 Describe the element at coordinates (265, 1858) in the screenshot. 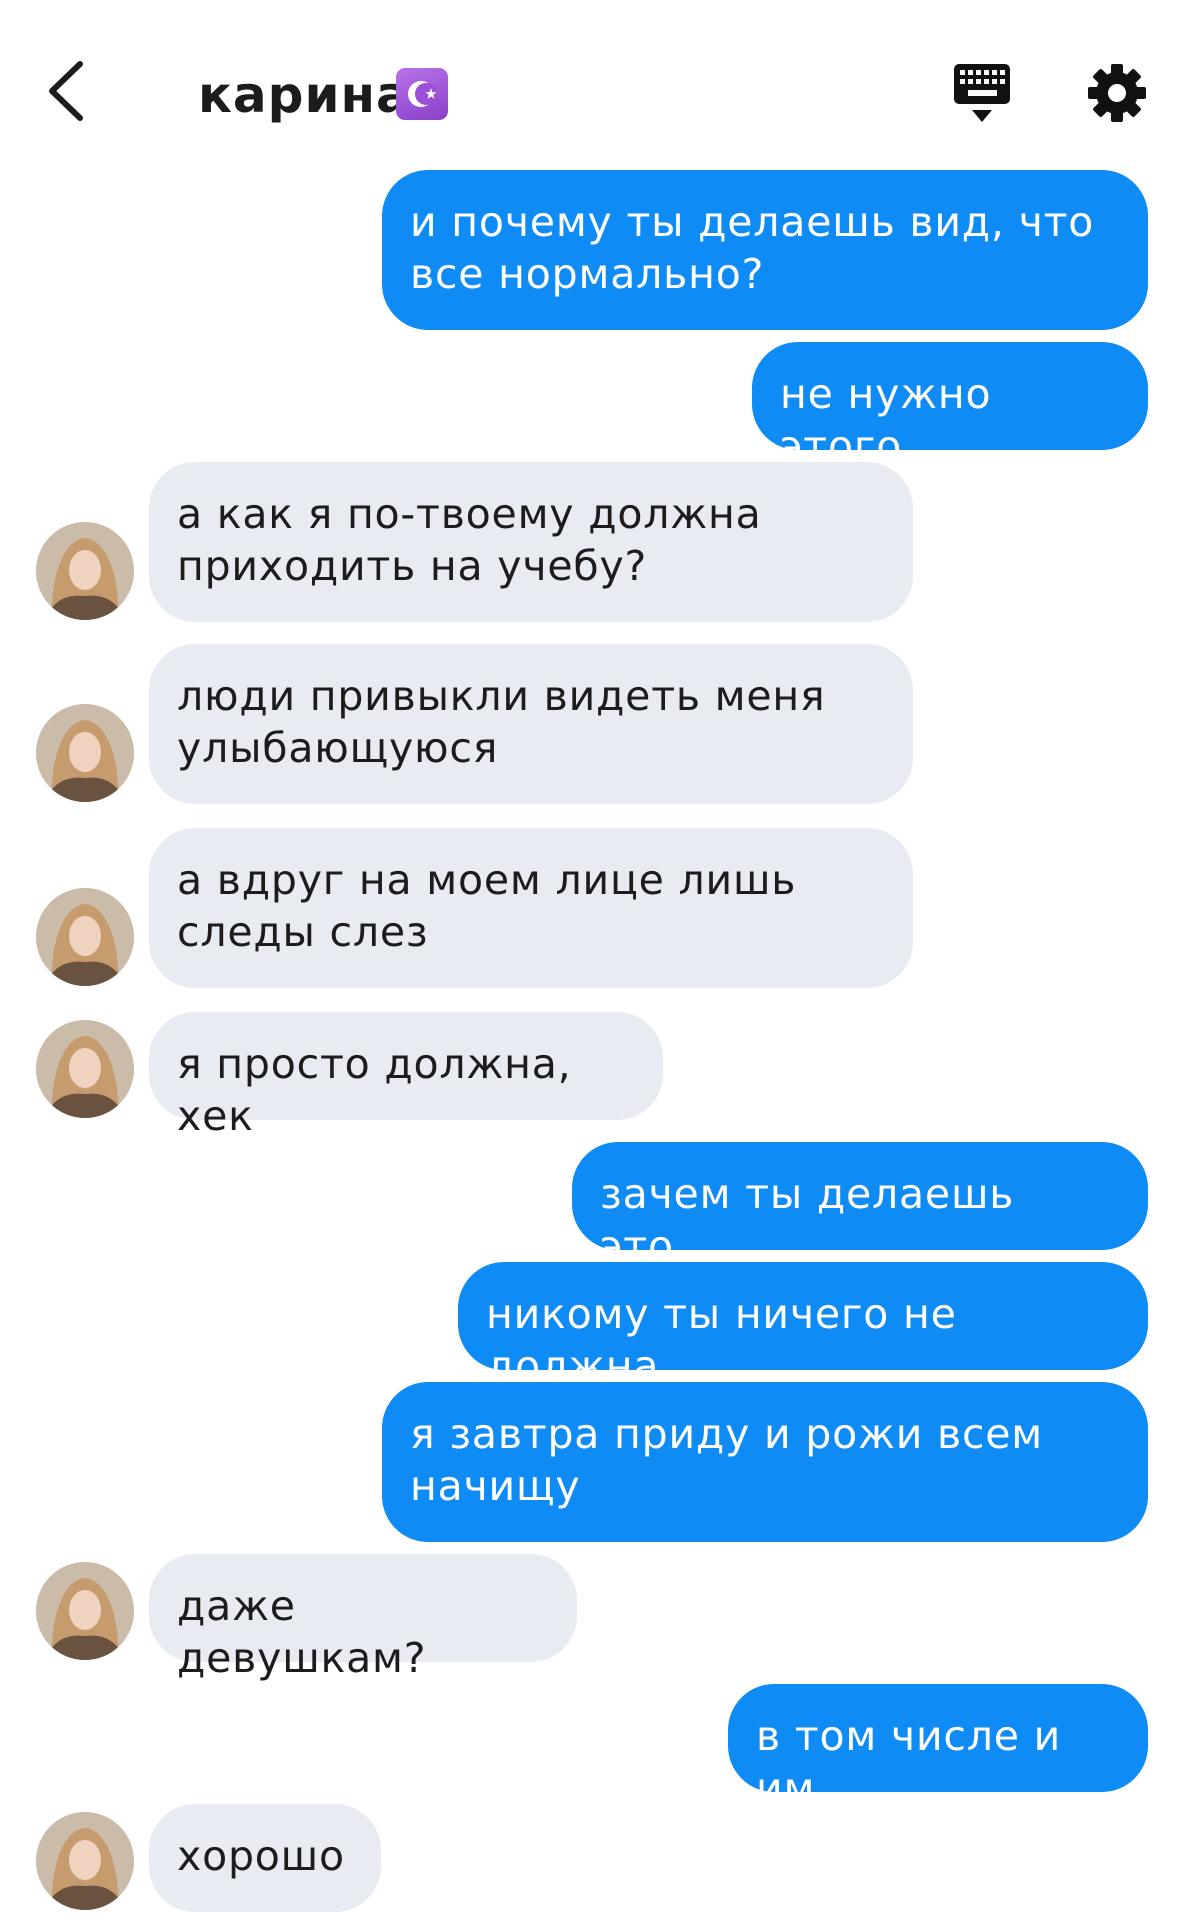

I see `message-bubble-incoming: хорошо` at that location.